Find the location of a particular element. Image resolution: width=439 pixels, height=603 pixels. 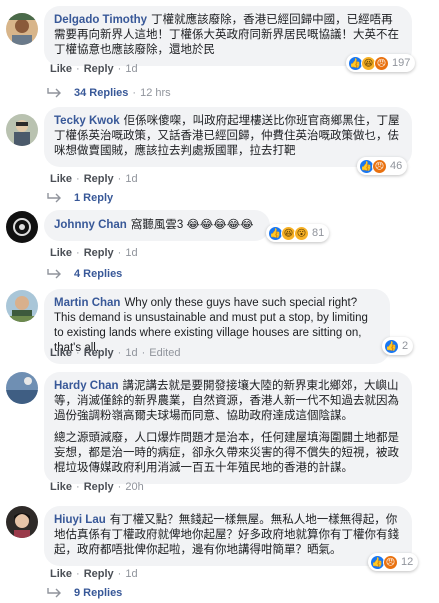

comment-bubble: Johnny Chan 窩聽風雲3 😂😂😂😂😂 is located at coordinates (157, 225).